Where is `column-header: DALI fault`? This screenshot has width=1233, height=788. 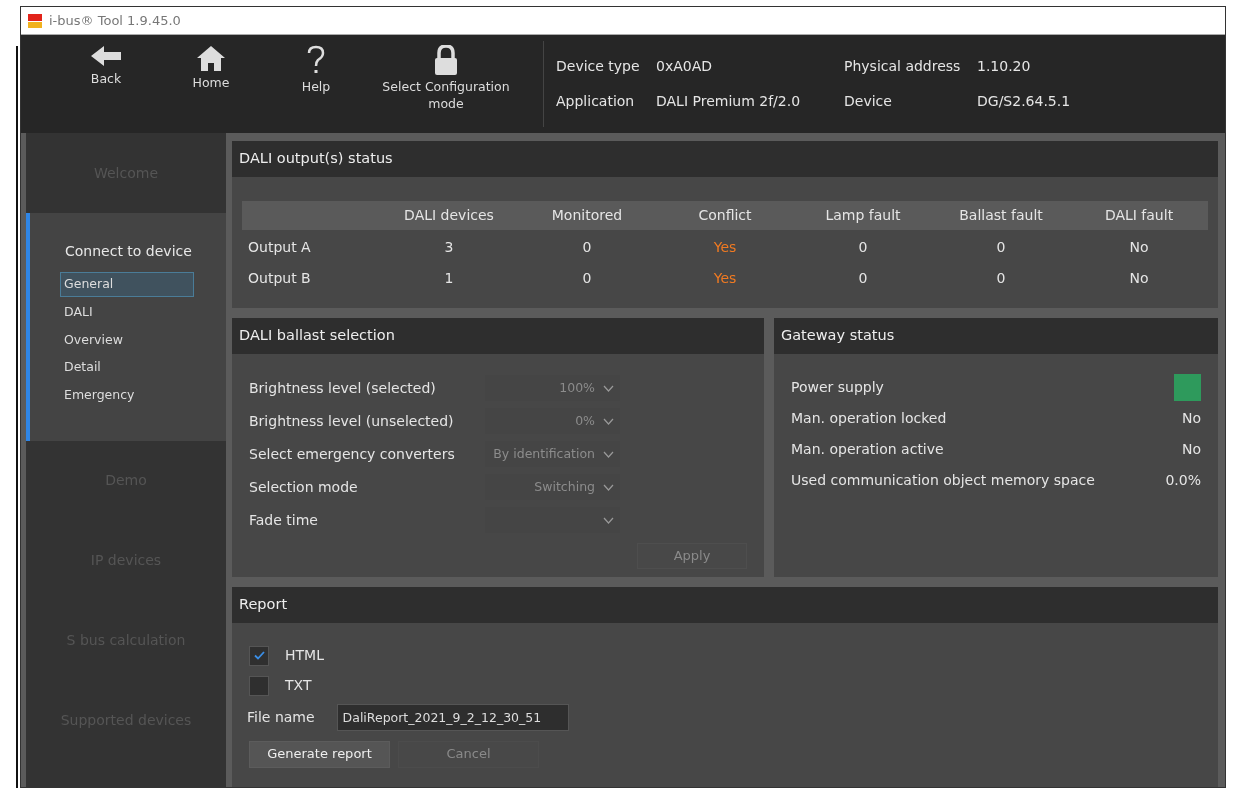
column-header: DALI fault is located at coordinates (1139, 215).